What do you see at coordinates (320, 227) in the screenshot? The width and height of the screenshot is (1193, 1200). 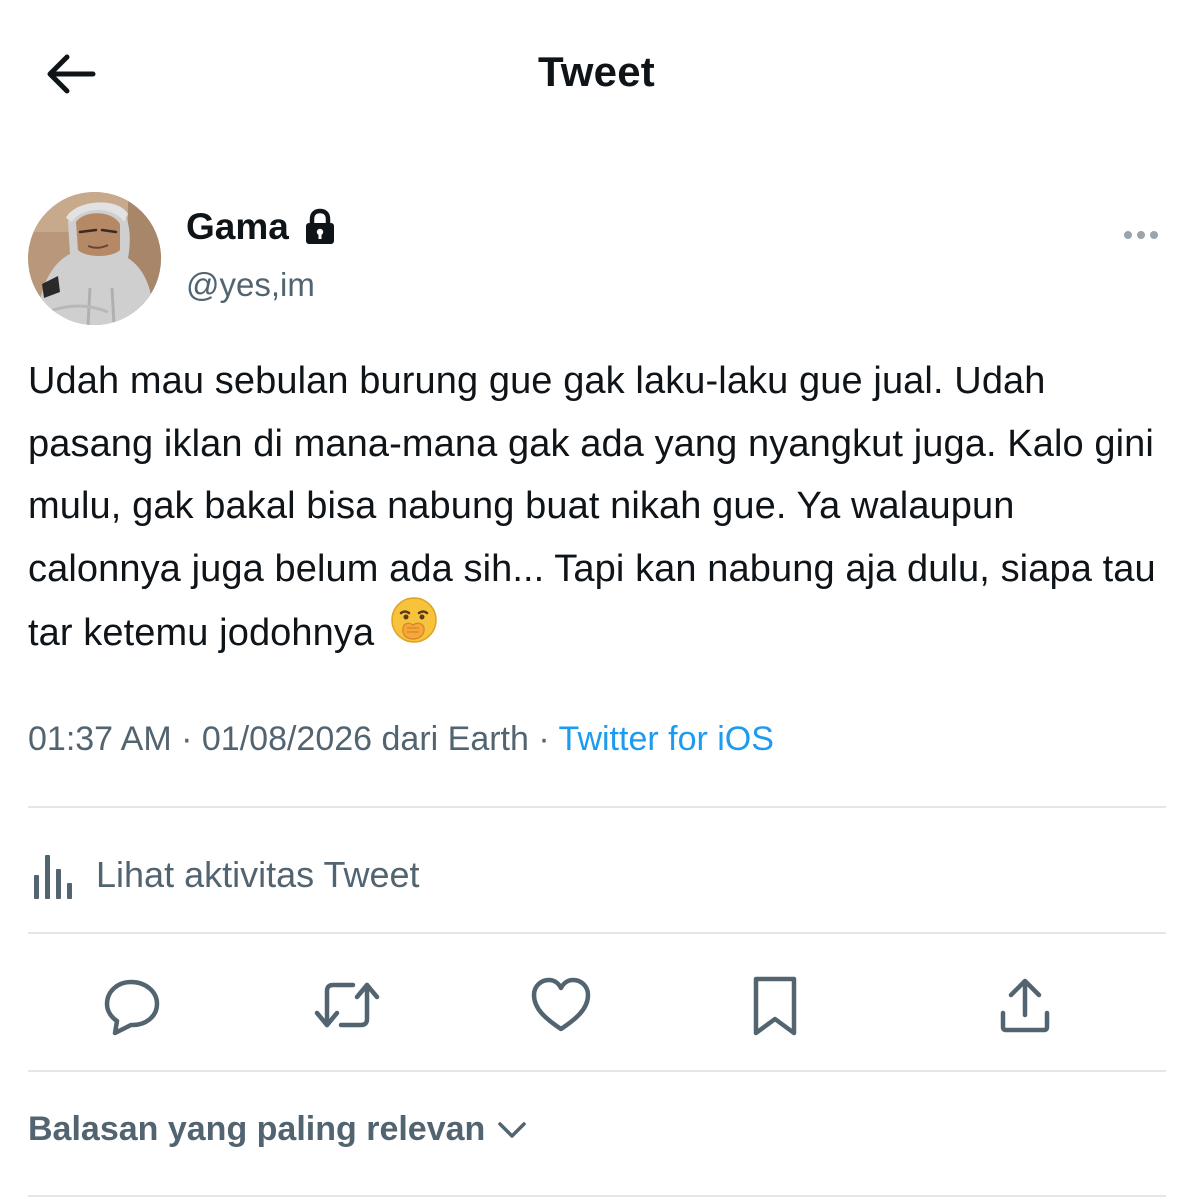 I see `lock-icon` at bounding box center [320, 227].